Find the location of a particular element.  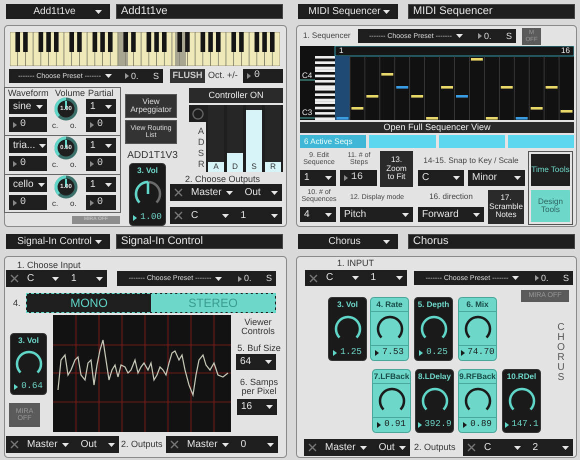

label: c. is located at coordinates (56, 204).